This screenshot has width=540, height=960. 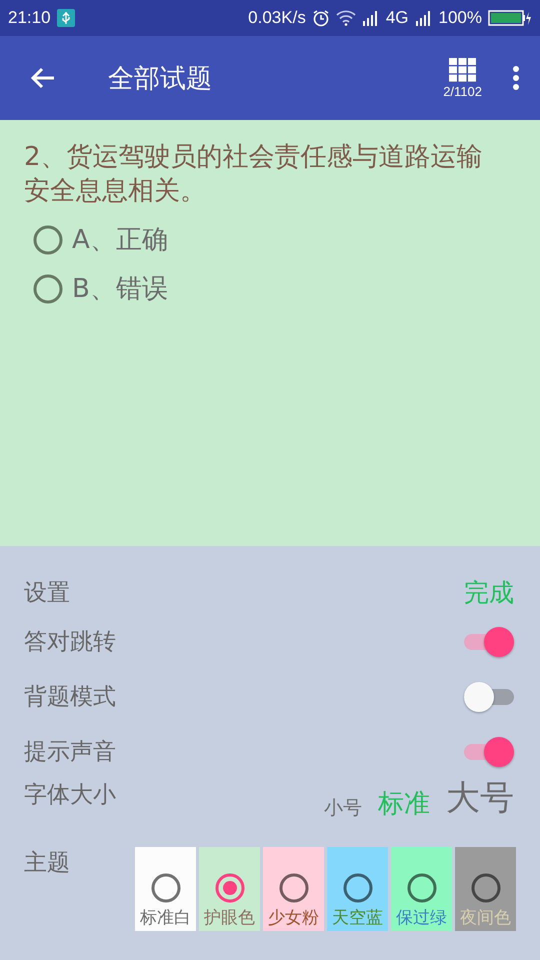 I want to click on theme-name: 少女粉, so click(x=293, y=918).